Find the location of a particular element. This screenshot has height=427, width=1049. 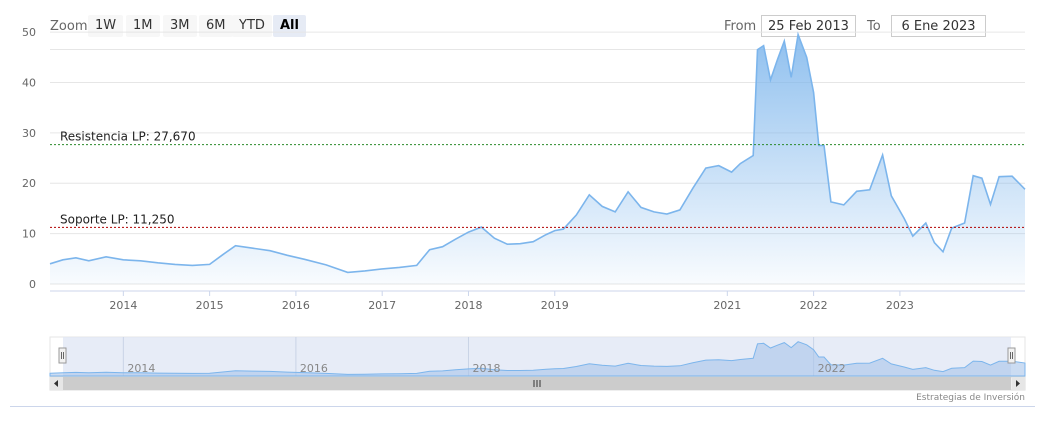

x-tick-label: 2019 is located at coordinates (555, 305).